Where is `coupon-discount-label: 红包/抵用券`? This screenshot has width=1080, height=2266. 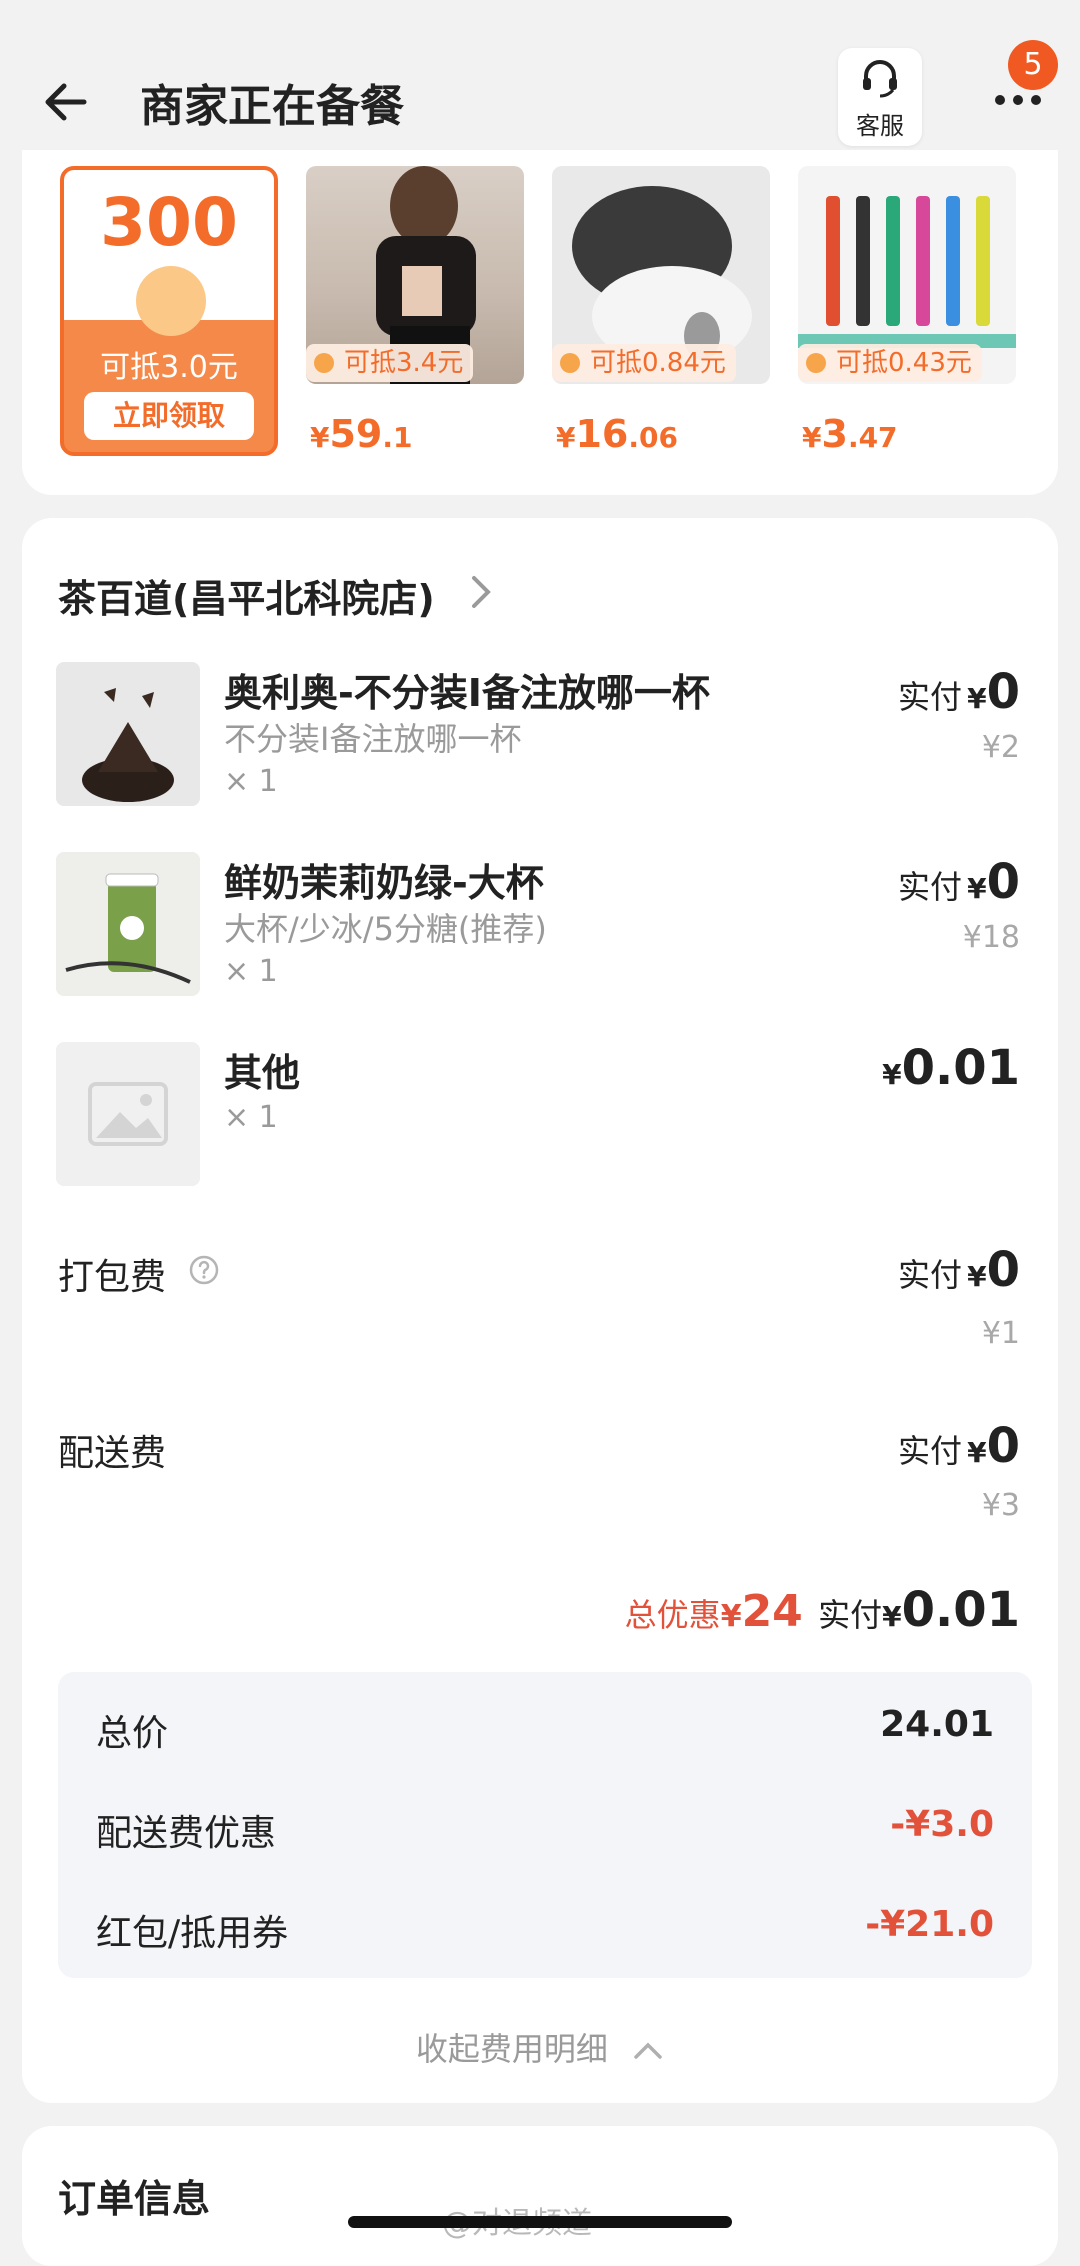
coupon-discount-label: 红包/抵用券 is located at coordinates (192, 1933).